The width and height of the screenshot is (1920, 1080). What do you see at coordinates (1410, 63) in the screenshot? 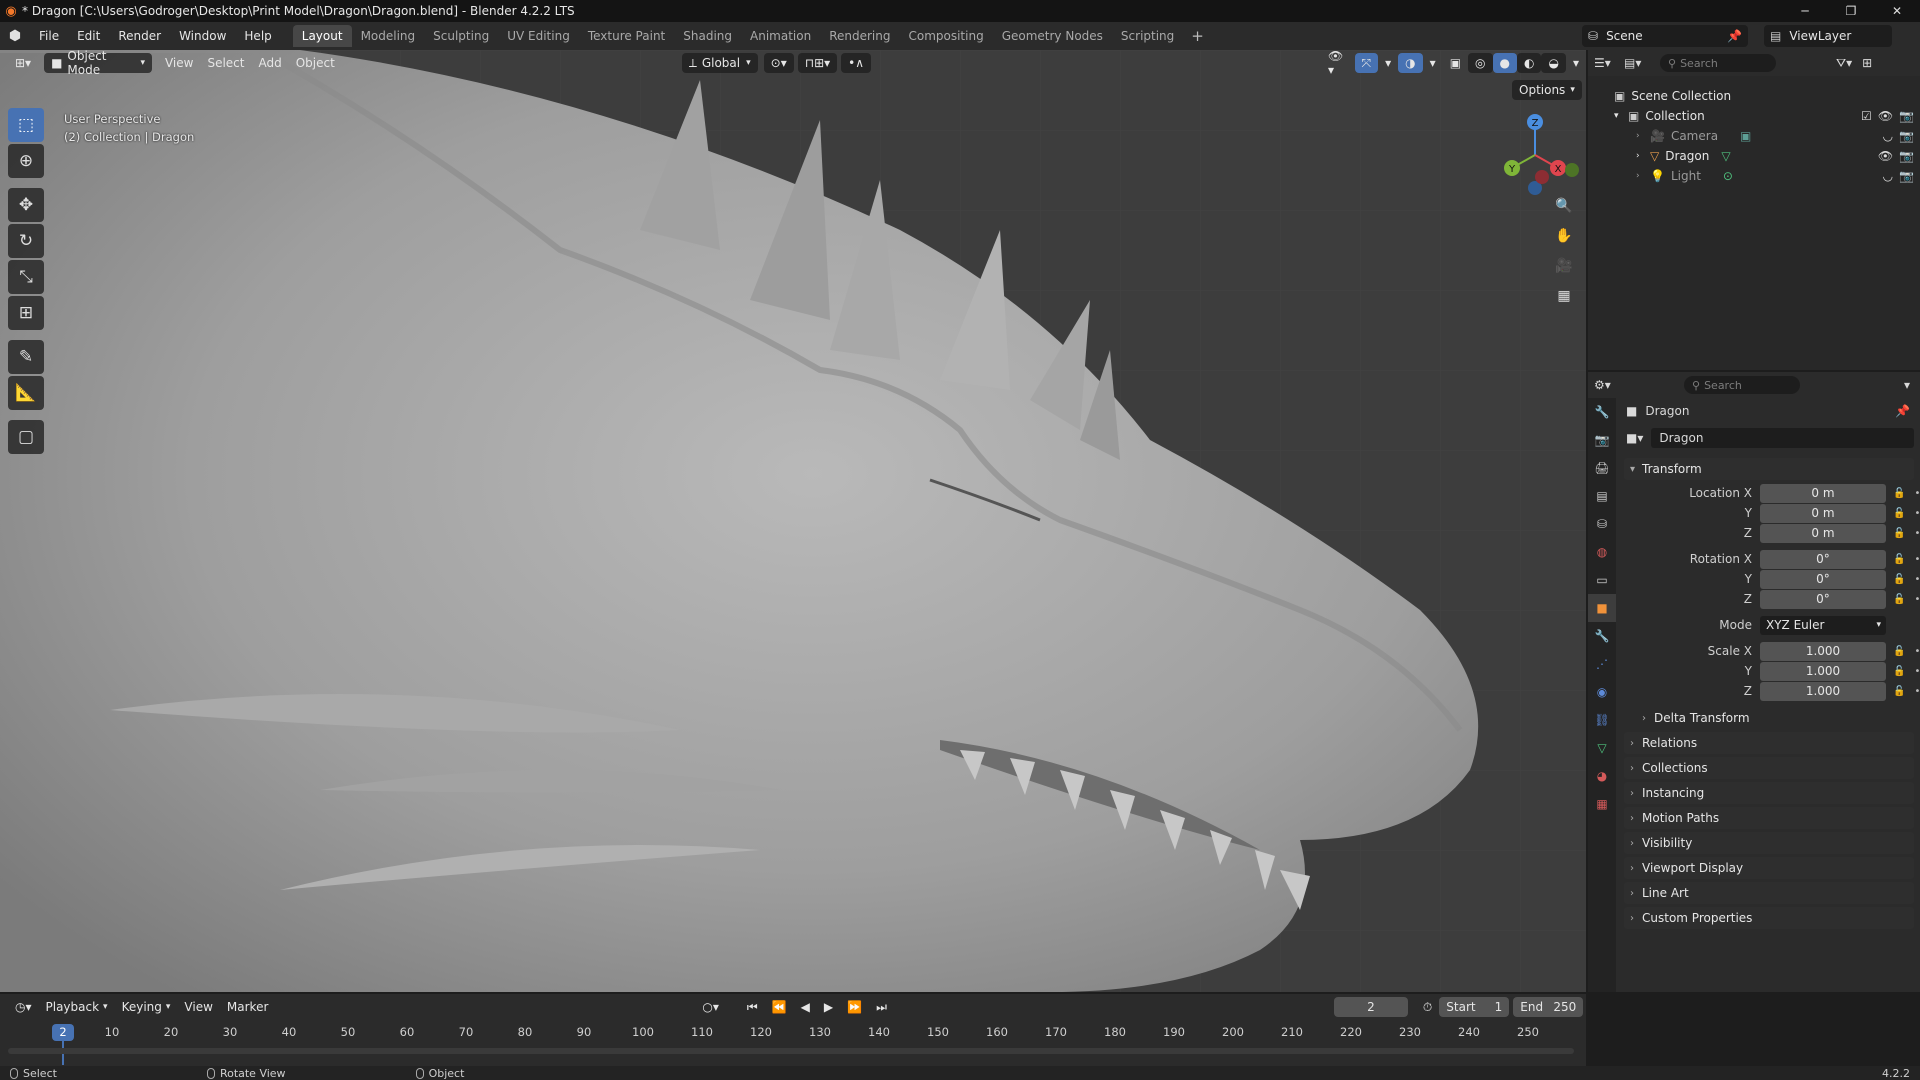
I see `overlay-toggle-icon: ◑` at bounding box center [1410, 63].